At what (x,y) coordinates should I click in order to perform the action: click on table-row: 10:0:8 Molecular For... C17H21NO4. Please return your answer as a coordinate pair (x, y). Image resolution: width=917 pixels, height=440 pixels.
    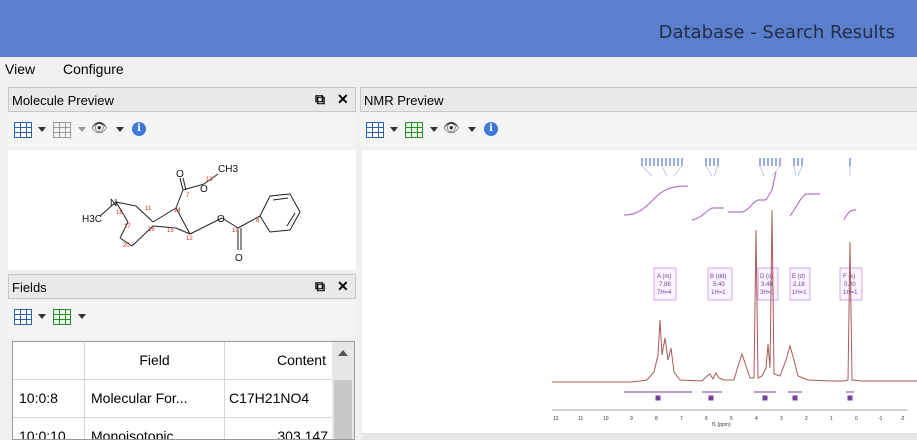
    Looking at the image, I should click on (173, 399).